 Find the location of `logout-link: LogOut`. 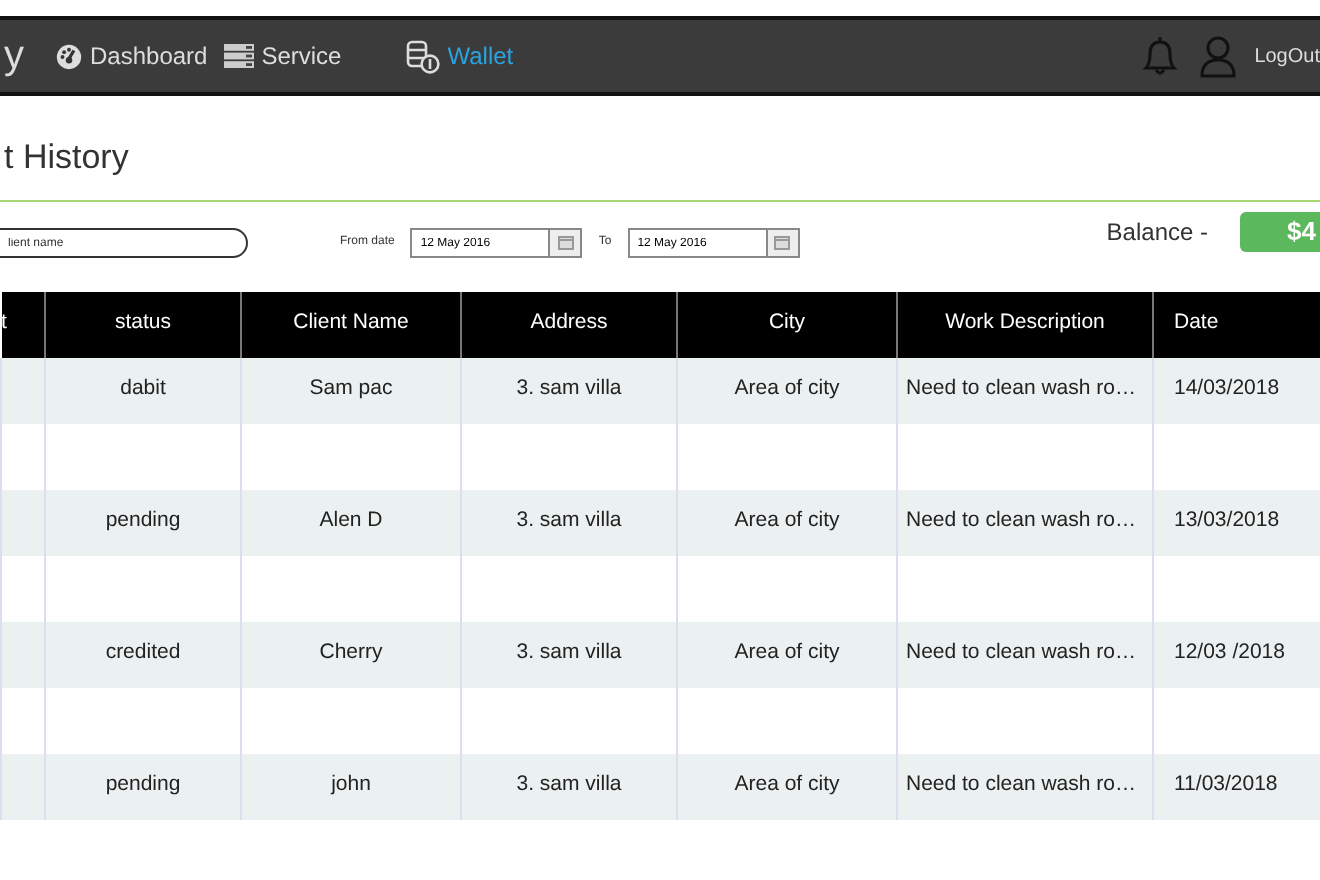

logout-link: LogOut is located at coordinates (1287, 56).